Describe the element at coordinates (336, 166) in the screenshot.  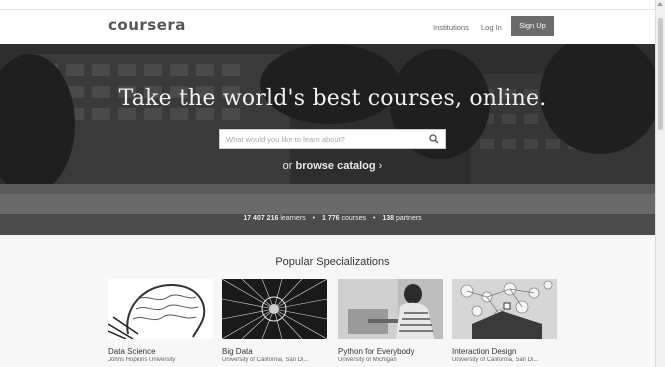
I see `browse-label: browse catalog` at that location.